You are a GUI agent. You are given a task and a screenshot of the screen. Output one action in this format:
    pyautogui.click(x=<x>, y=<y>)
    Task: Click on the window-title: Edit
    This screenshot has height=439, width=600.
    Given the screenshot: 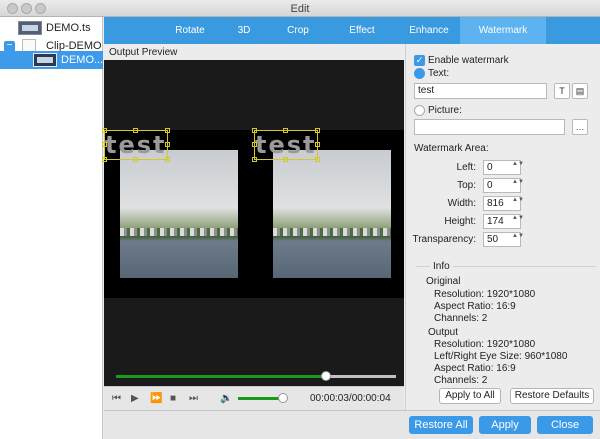 What is the action you would take?
    pyautogui.click(x=300, y=9)
    